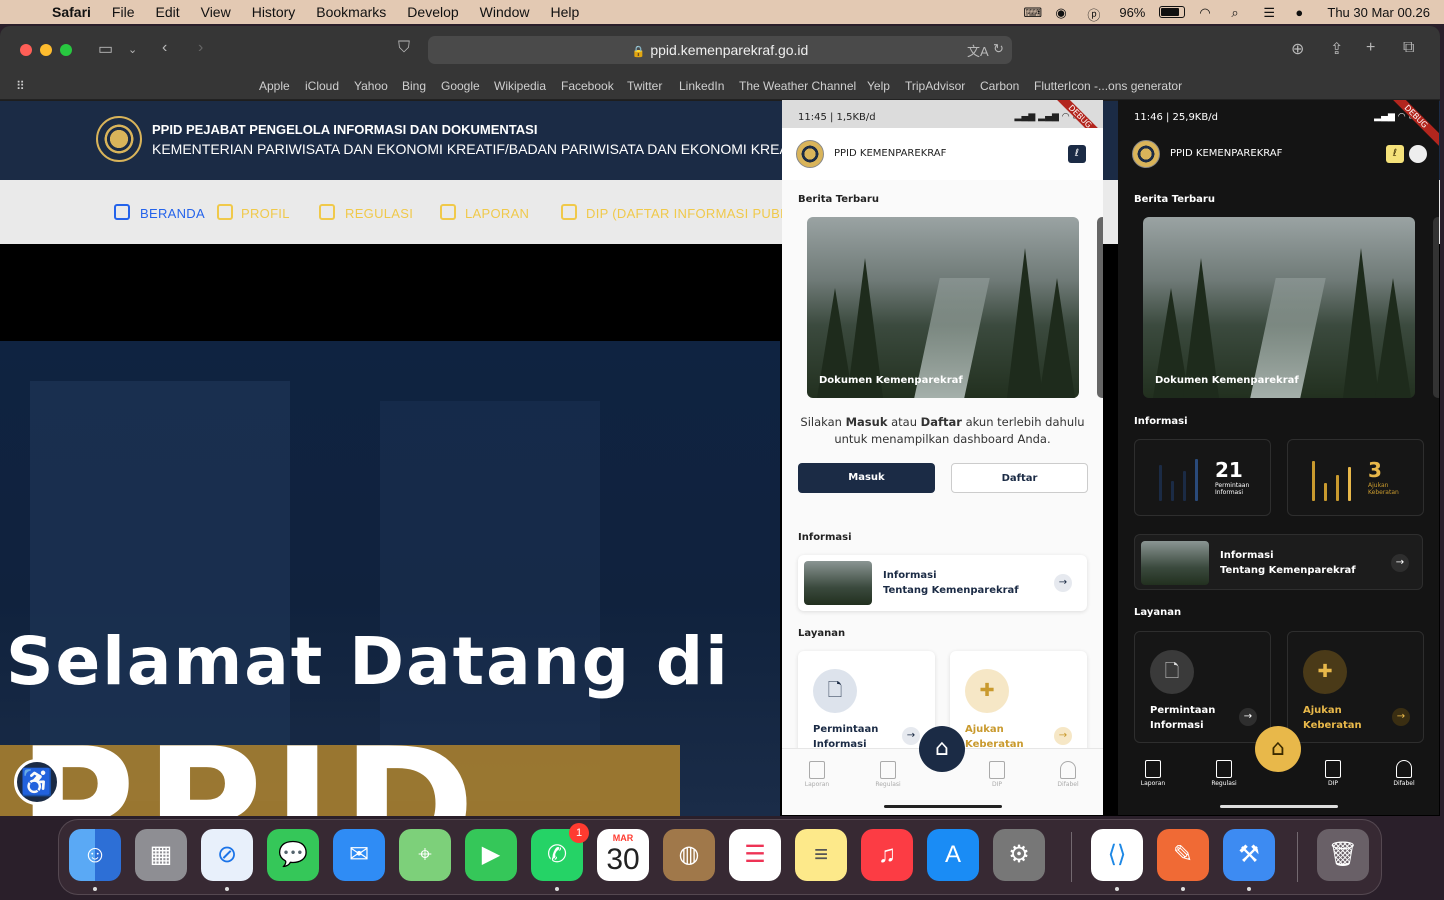 The width and height of the screenshot is (1444, 900). What do you see at coordinates (953, 855) in the screenshot?
I see `app-store-icon: A` at bounding box center [953, 855].